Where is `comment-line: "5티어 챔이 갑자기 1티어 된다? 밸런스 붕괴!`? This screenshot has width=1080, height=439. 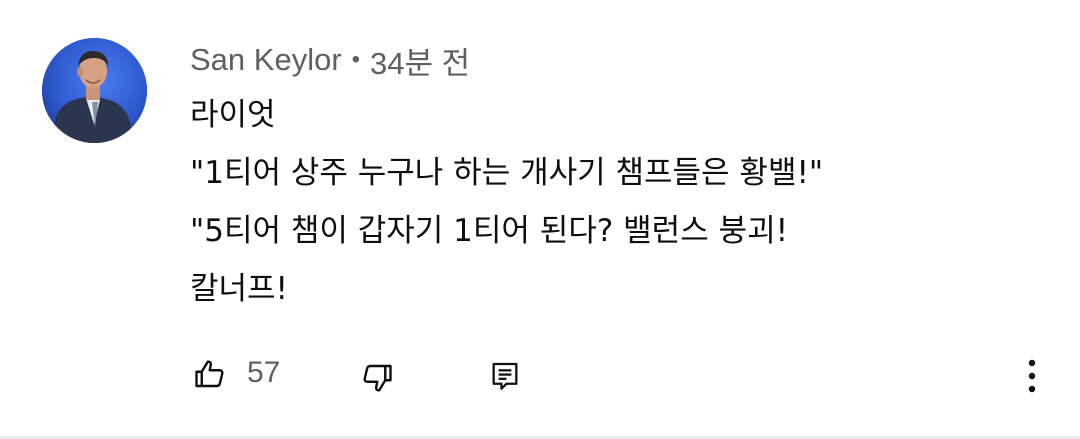
comment-line: "5티어 챔이 갑자기 1티어 된다? 밸런스 붕괴! is located at coordinates (489, 231).